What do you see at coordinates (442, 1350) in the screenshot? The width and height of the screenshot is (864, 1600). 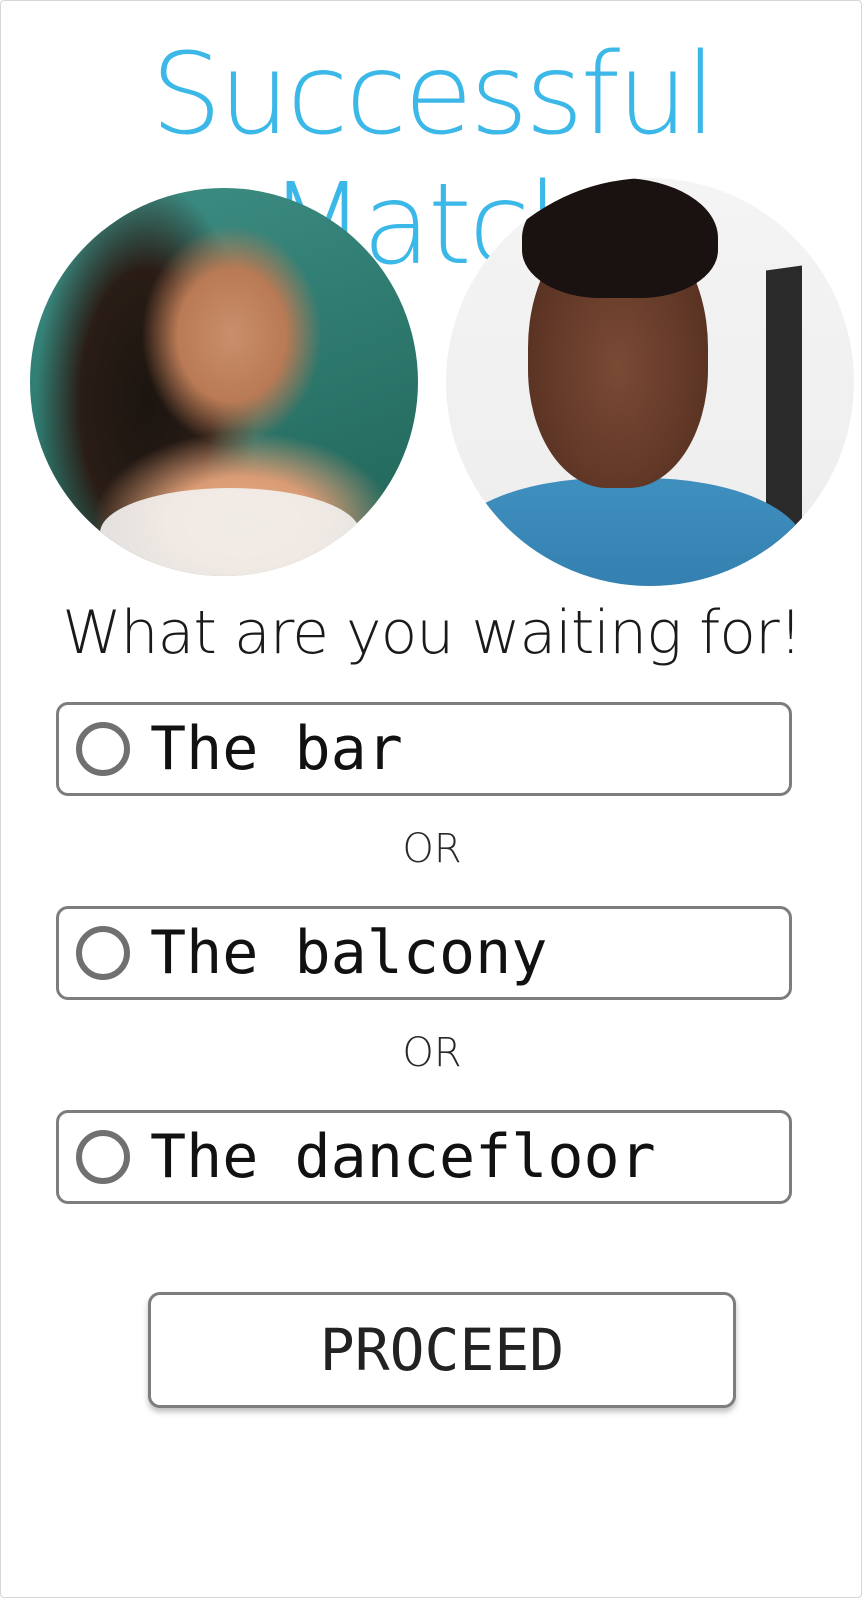 I see `proceed-button: PROCEED` at bounding box center [442, 1350].